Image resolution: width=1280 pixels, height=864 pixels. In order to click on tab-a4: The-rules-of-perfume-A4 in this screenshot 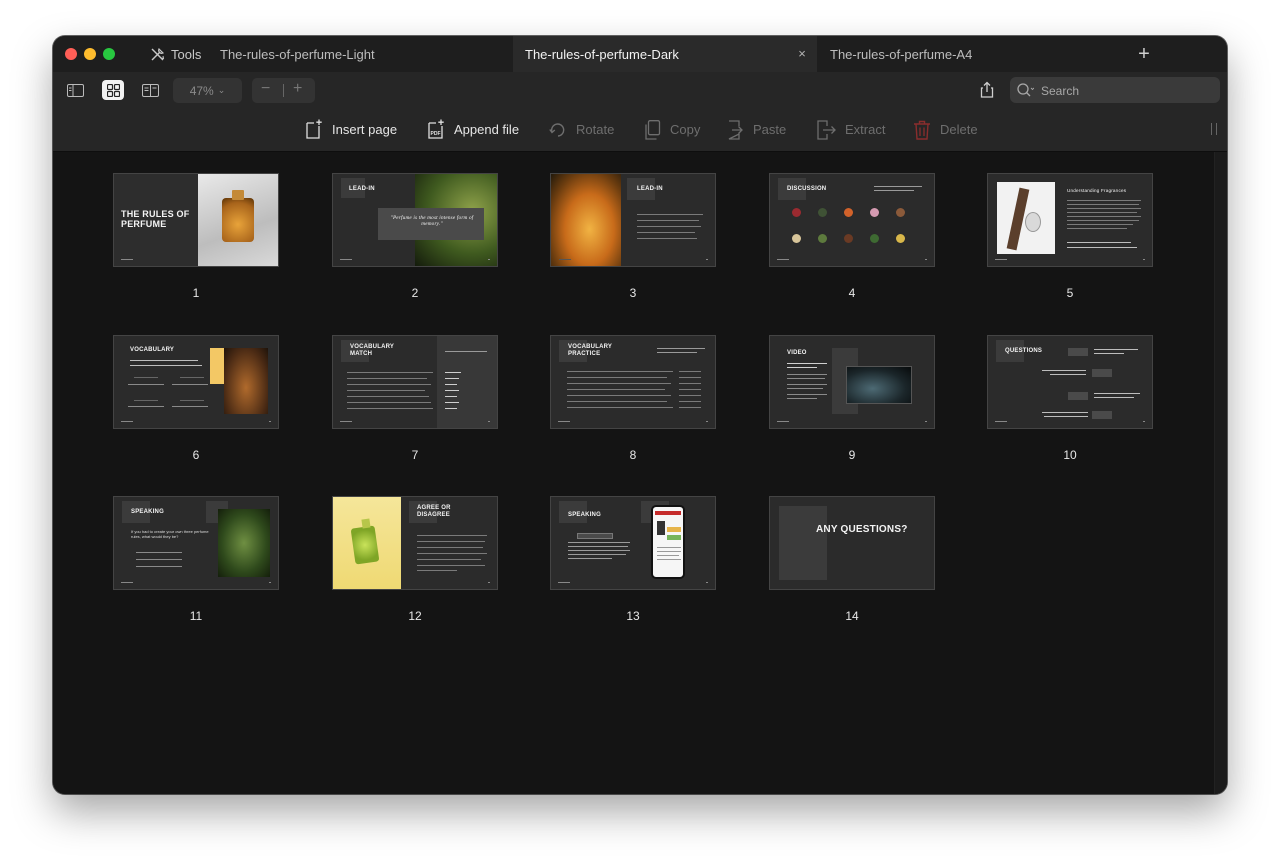, I will do `click(948, 54)`.